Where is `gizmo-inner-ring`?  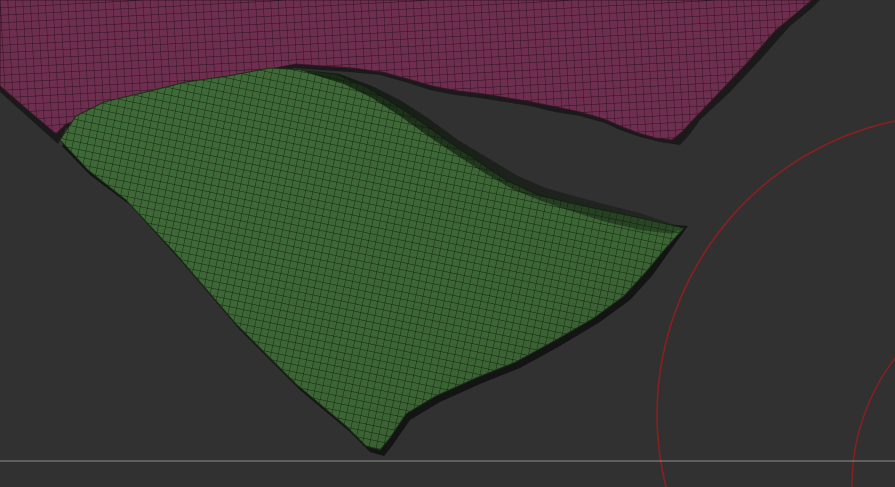 gizmo-inner-ring is located at coordinates (873, 422).